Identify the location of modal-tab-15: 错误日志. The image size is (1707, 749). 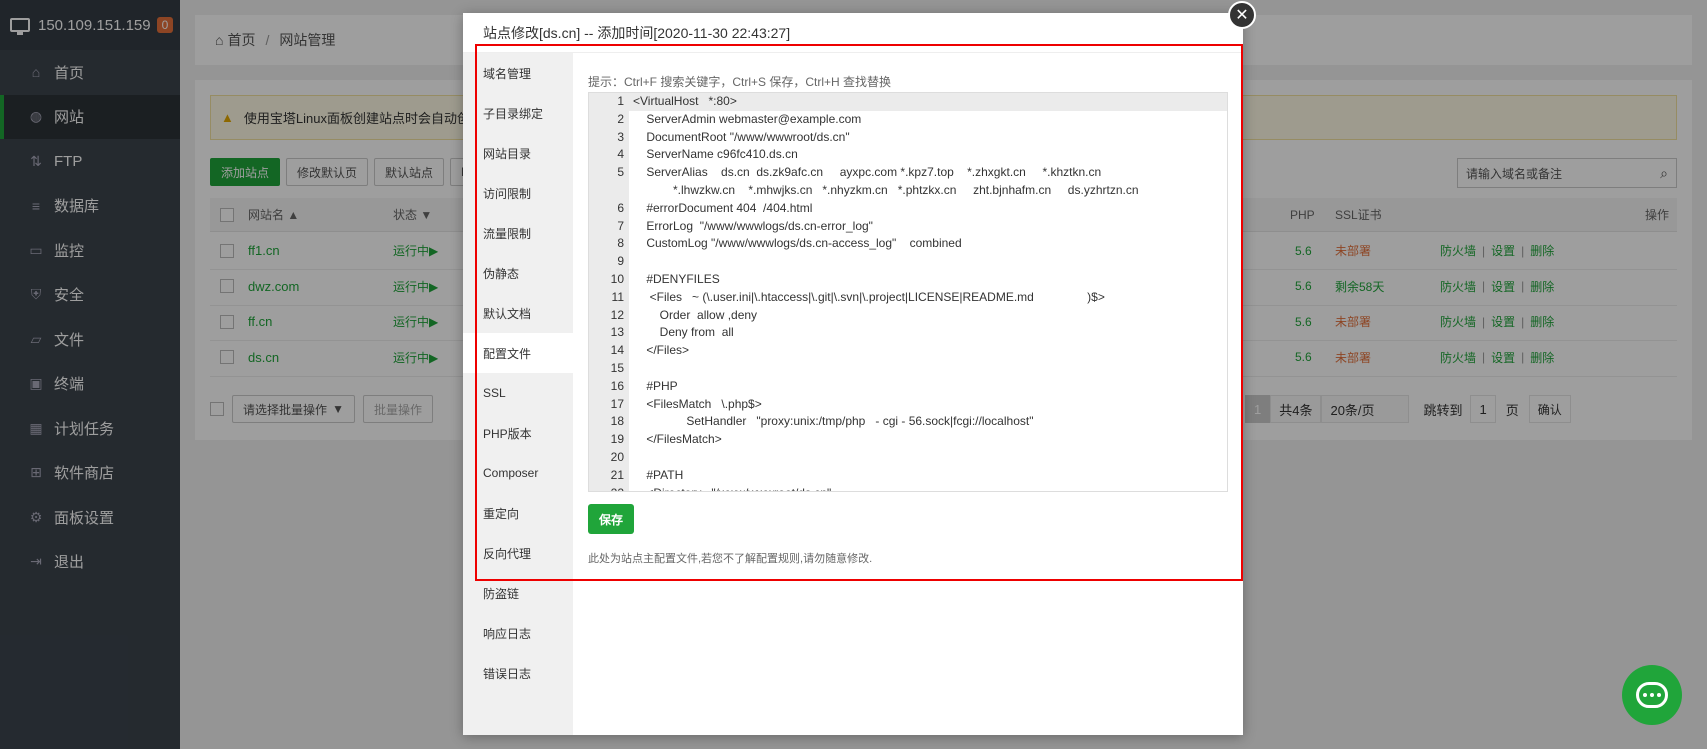
(518, 673).